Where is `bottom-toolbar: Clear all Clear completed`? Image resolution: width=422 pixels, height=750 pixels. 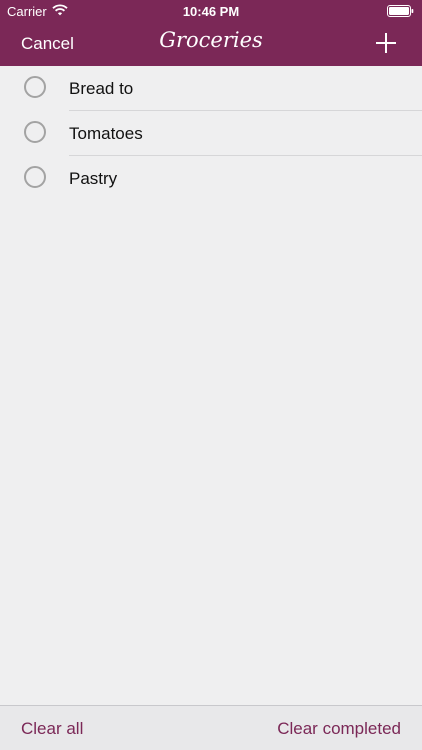
bottom-toolbar: Clear all Clear completed is located at coordinates (211, 727).